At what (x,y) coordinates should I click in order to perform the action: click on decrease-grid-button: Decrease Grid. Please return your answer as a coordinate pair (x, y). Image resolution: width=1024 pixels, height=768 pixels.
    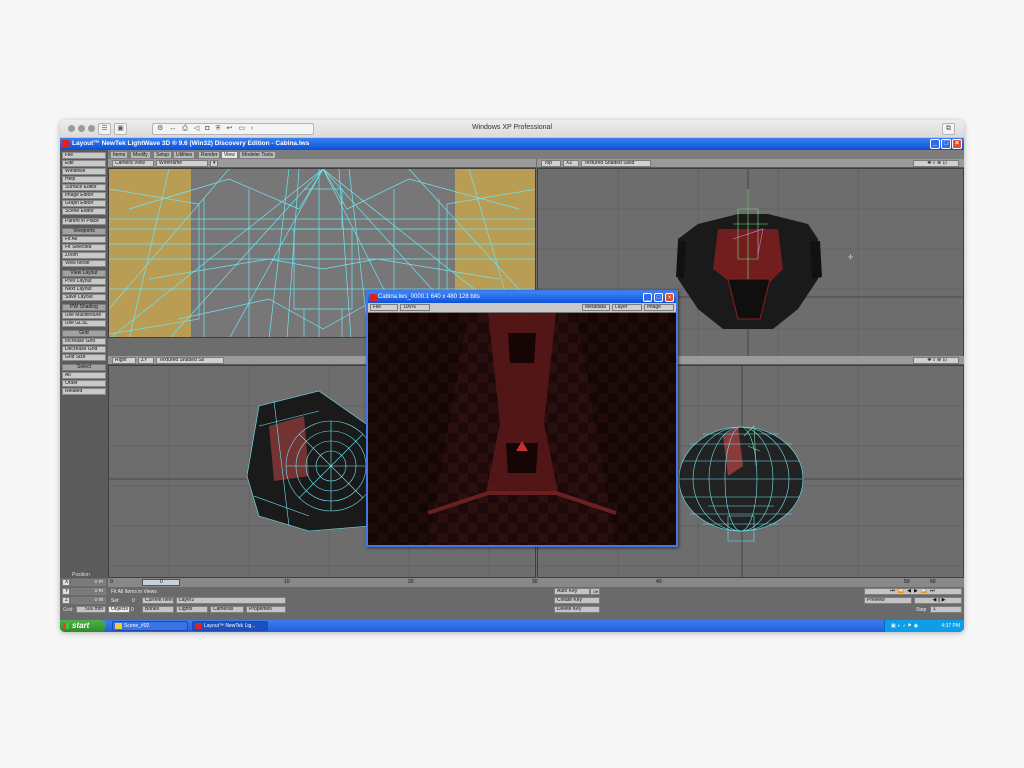
    Looking at the image, I should click on (84, 349).